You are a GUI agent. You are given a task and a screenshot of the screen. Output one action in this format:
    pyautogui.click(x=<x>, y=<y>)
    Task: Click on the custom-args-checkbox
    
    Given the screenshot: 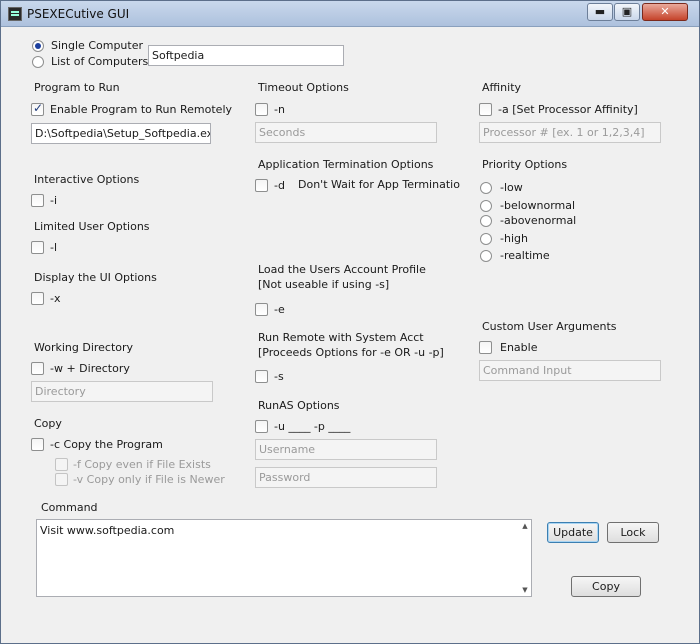 What is the action you would take?
    pyautogui.click(x=485, y=347)
    